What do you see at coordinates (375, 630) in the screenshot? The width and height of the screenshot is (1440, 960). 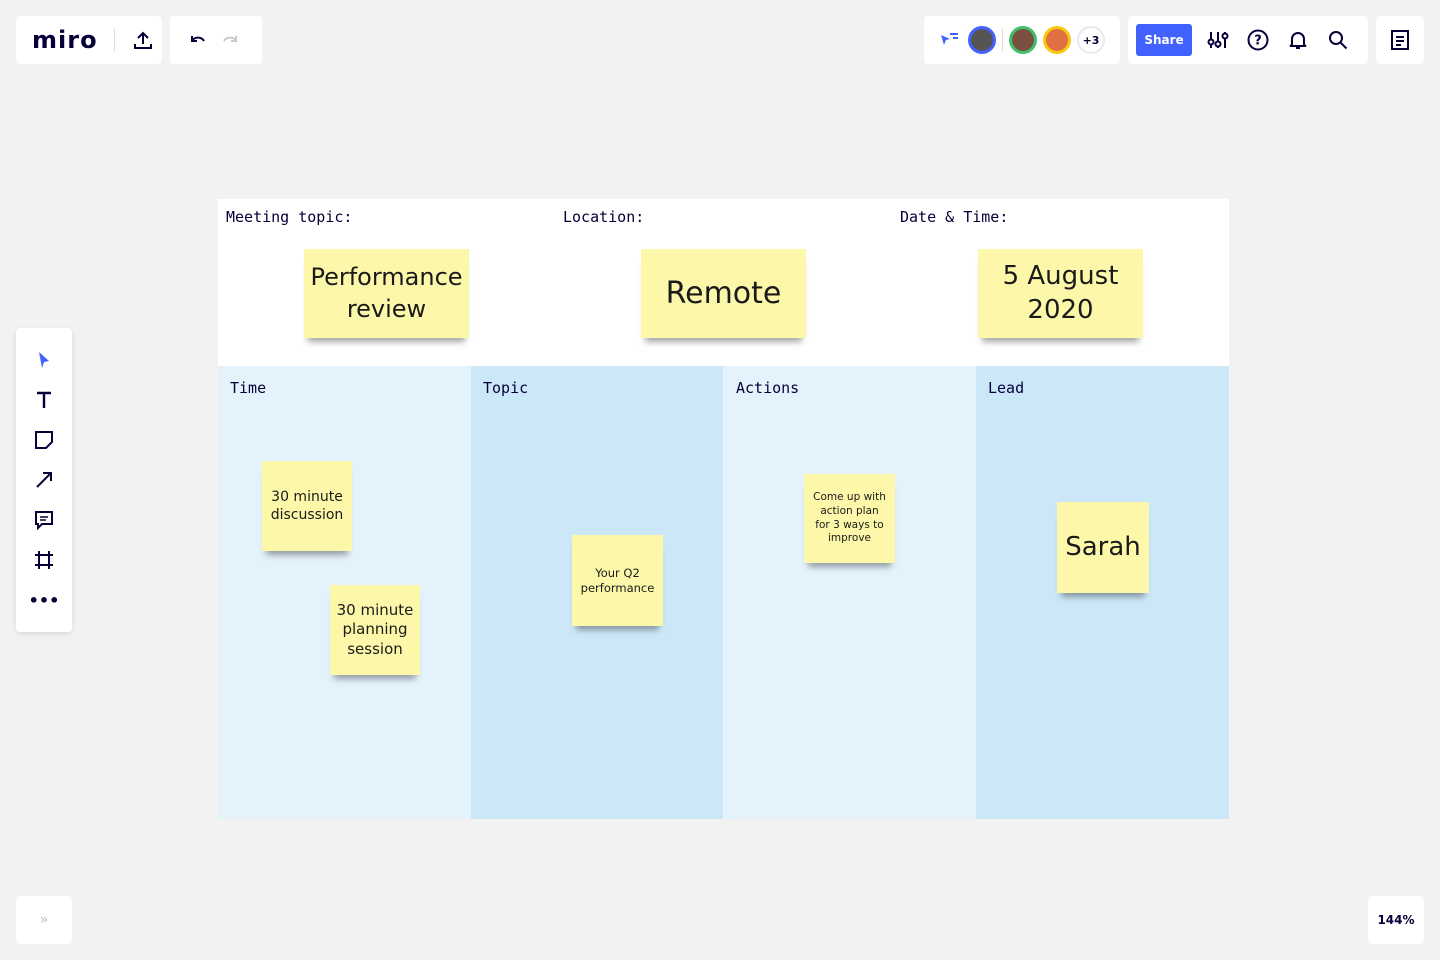 I see `sticky-time-planning: 30 minute planning session` at bounding box center [375, 630].